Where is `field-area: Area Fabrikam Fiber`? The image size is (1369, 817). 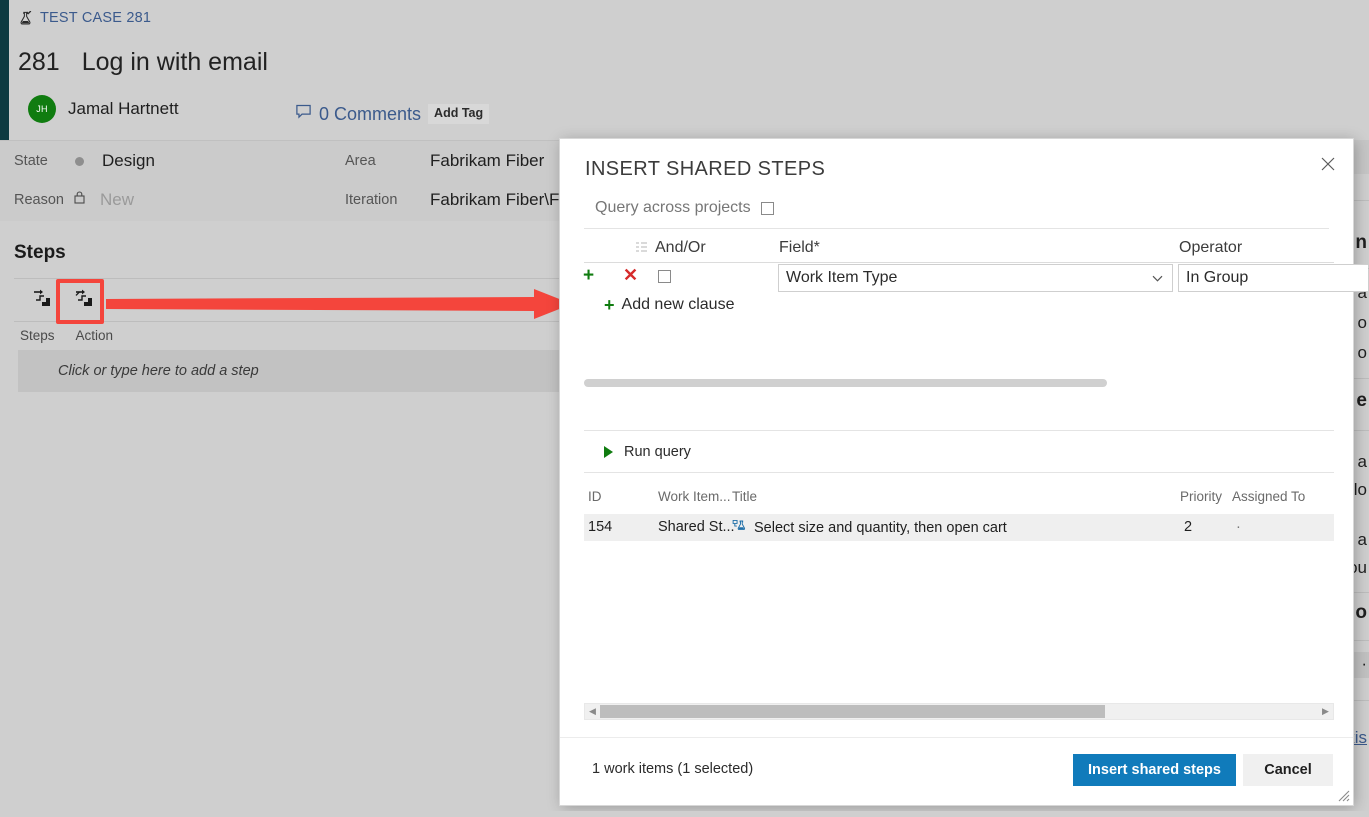 field-area: Area Fabrikam Fiber is located at coordinates (444, 161).